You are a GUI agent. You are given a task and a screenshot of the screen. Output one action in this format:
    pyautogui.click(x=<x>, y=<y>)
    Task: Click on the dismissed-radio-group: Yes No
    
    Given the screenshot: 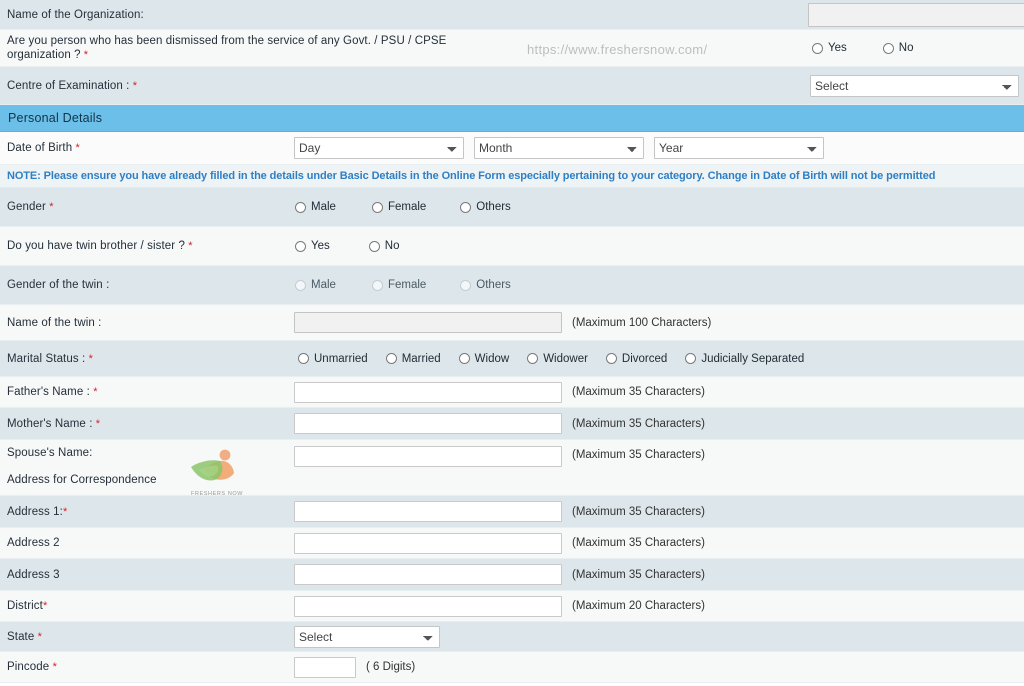 What is the action you would take?
    pyautogui.click(x=864, y=48)
    